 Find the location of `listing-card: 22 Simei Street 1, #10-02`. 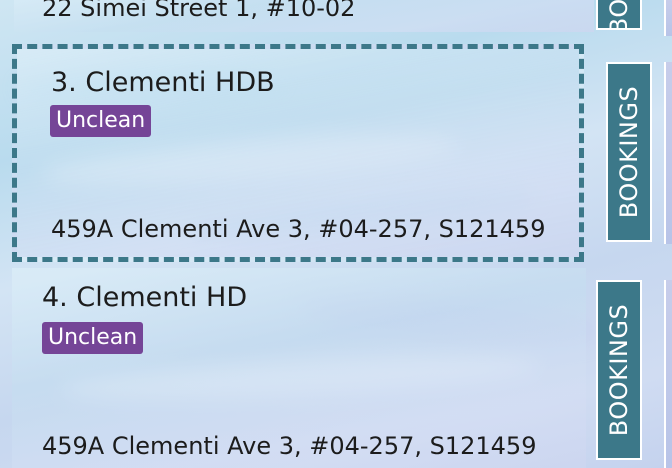

listing-card: 22 Simei Street 1, #10-02 is located at coordinates (304, 16).